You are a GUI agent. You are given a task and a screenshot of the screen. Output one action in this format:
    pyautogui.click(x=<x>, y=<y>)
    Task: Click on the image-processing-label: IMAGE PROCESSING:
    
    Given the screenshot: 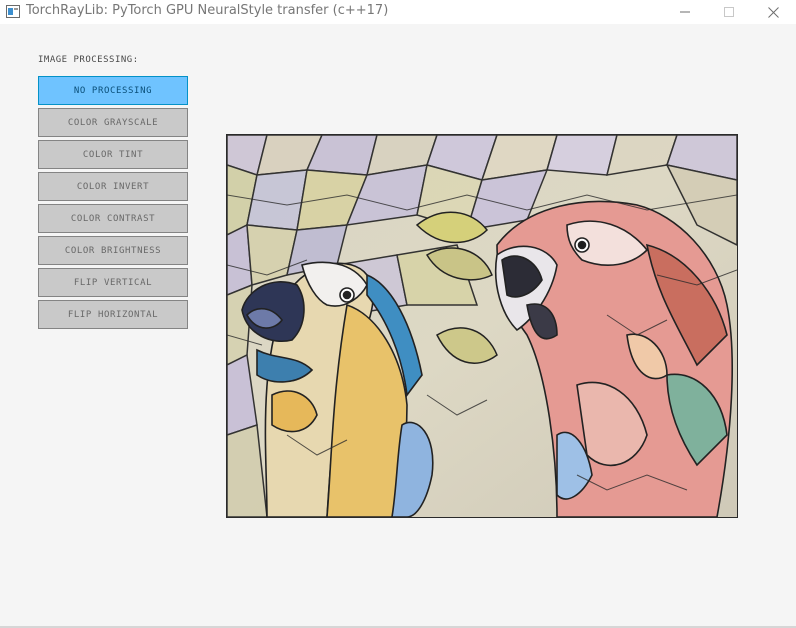 What is the action you would take?
    pyautogui.click(x=88, y=60)
    